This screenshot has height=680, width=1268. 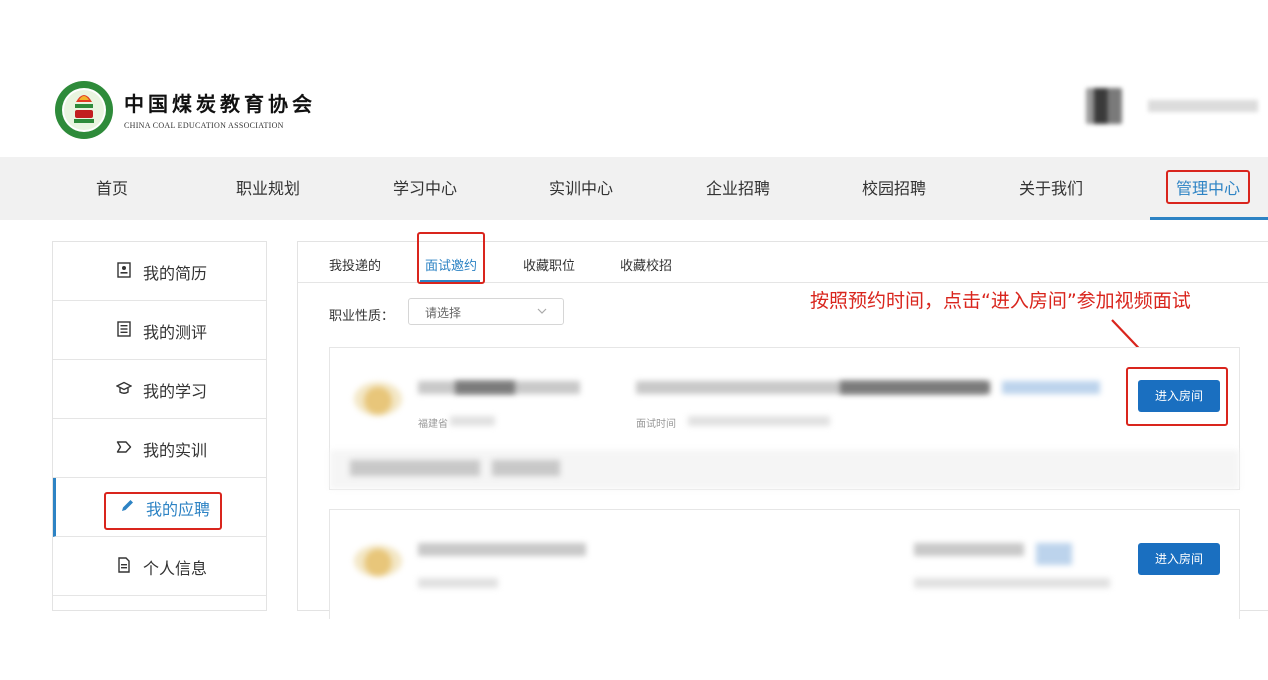 I want to click on association-logo-icon, so click(x=84, y=110).